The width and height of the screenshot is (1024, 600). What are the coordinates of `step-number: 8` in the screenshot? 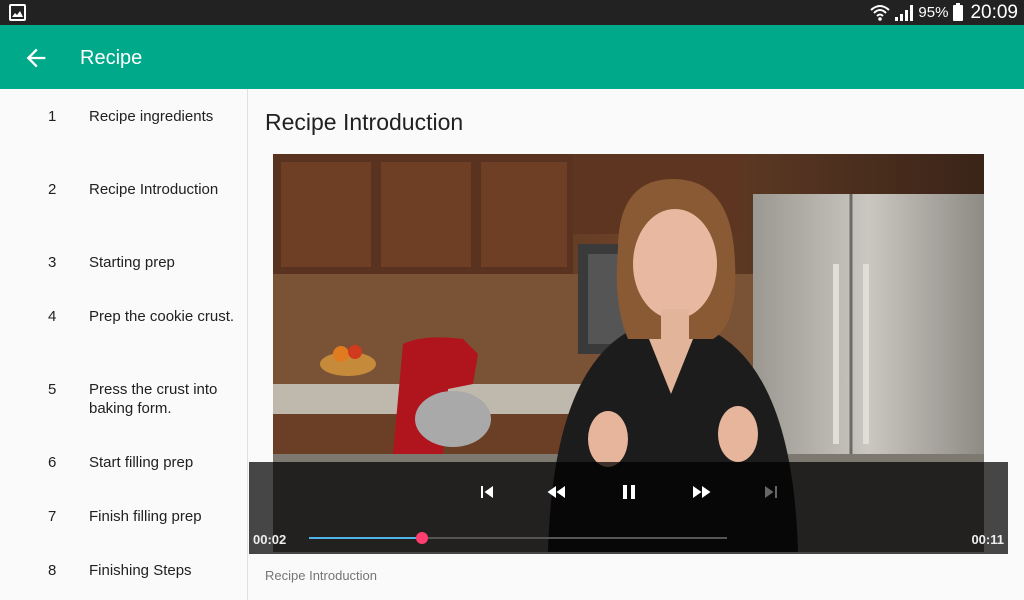 It's located at (52, 570).